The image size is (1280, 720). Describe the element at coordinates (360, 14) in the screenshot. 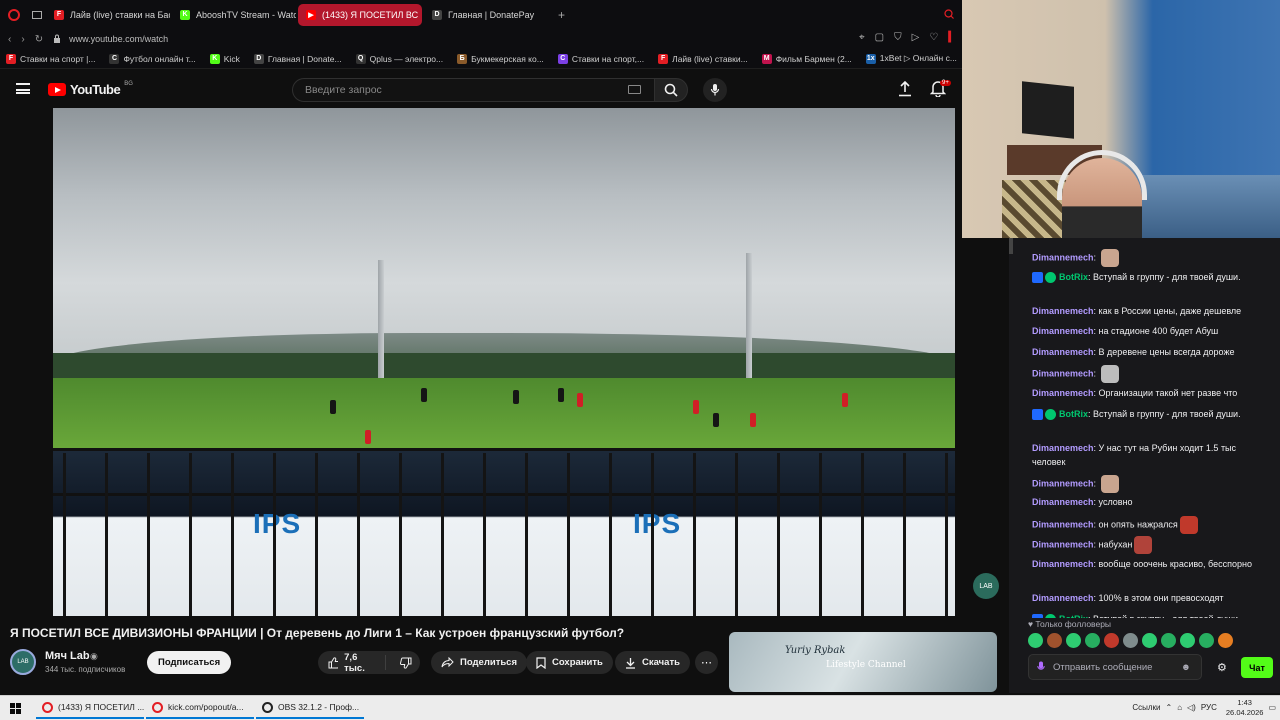

I see `browser-tab: ▶ (1433) Я ПОСЕТИЛ ВС` at that location.